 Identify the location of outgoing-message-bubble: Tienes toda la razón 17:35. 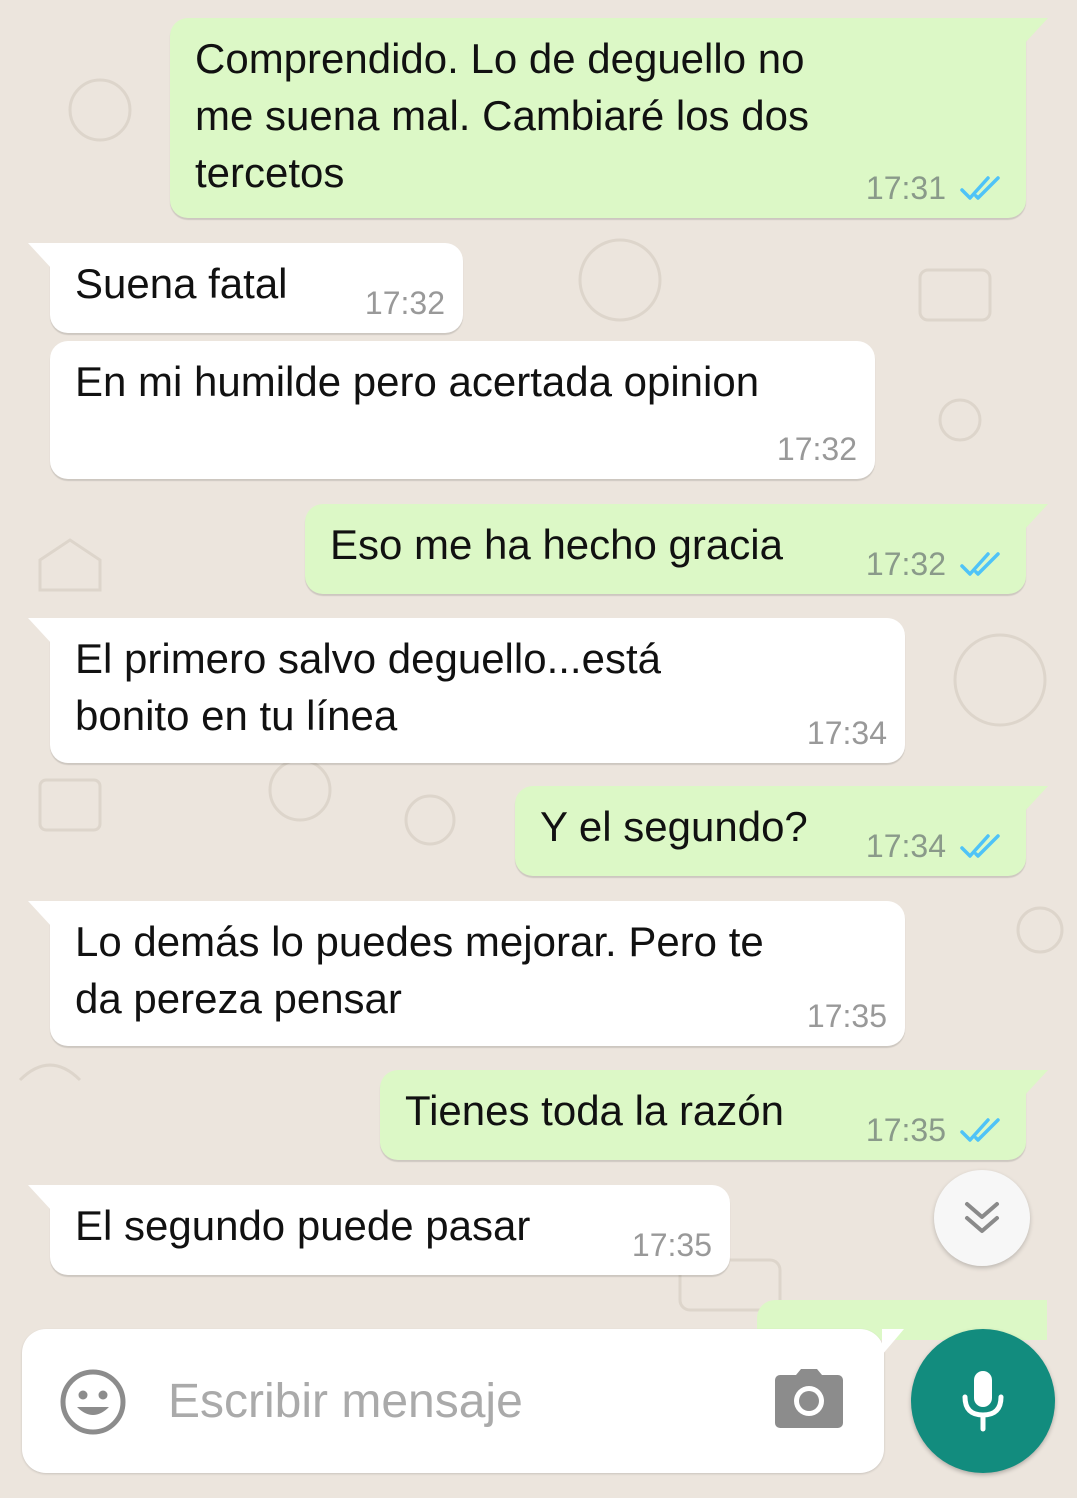
(714, 1115).